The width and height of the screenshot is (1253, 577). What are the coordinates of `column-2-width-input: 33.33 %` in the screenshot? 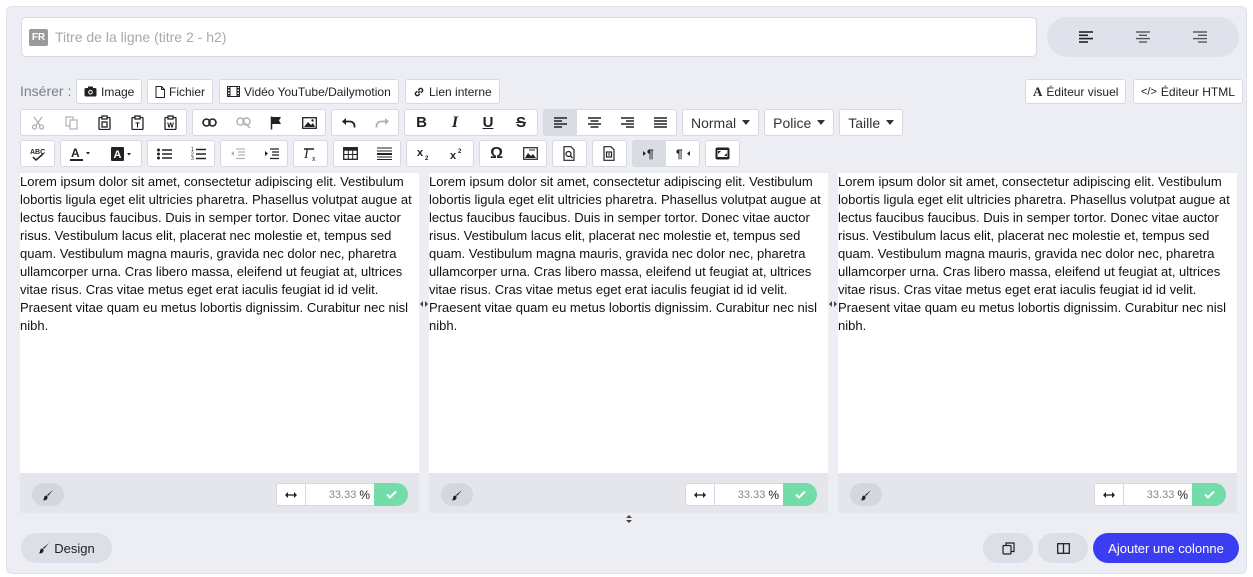 It's located at (749, 494).